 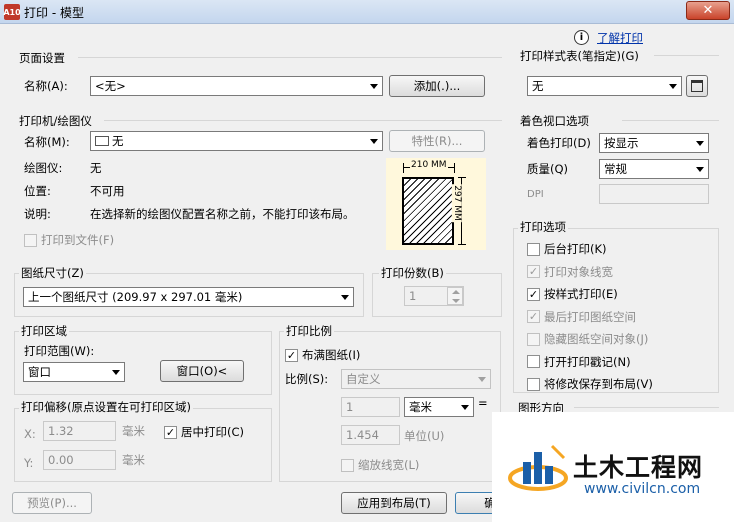 I want to click on scale-value1-input: 1, so click(x=370, y=407).